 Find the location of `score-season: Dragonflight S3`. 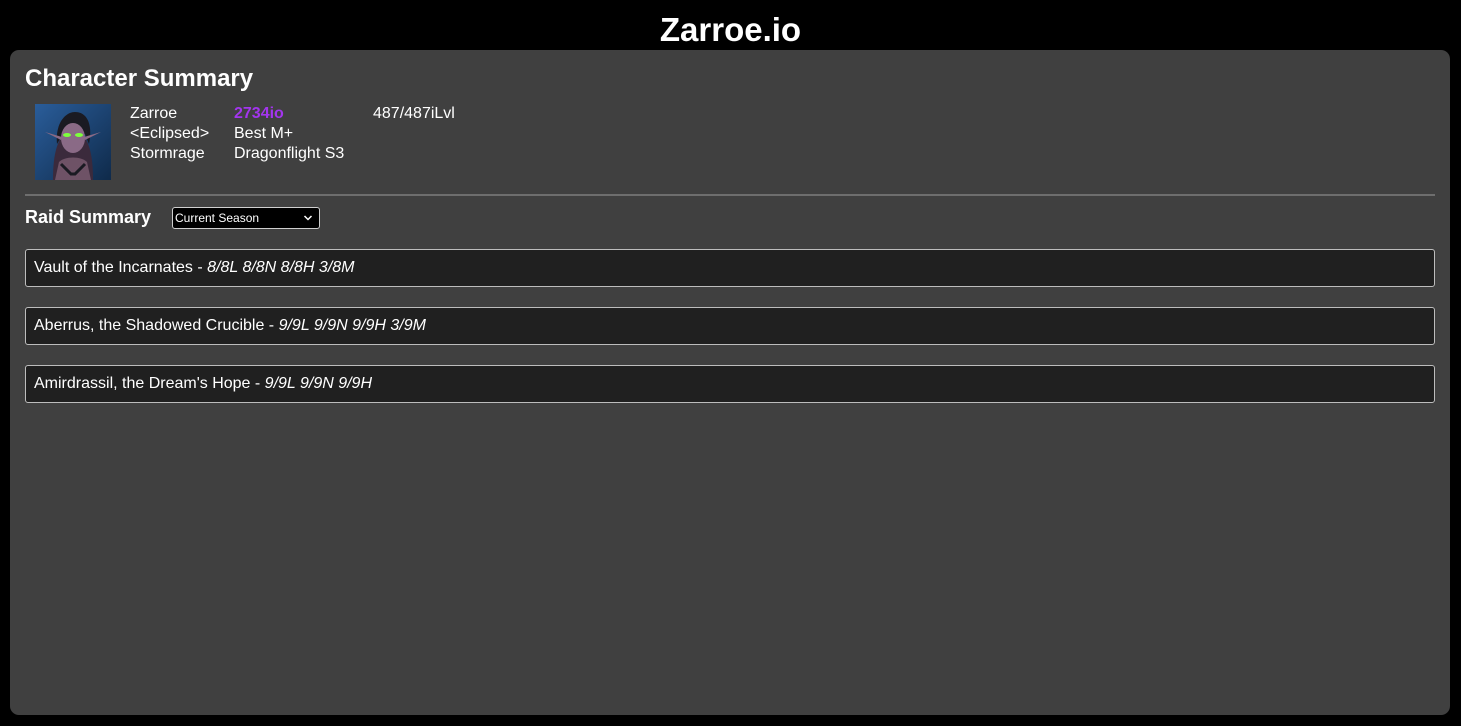

score-season: Dragonflight S3 is located at coordinates (289, 153).